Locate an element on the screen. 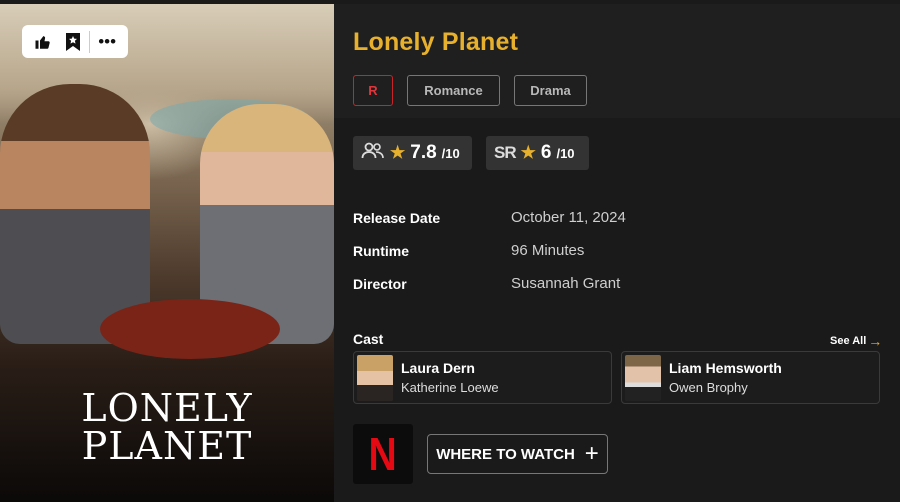 Image resolution: width=900 pixels, height=502 pixels. bookmark-star-icon is located at coordinates (73, 42).